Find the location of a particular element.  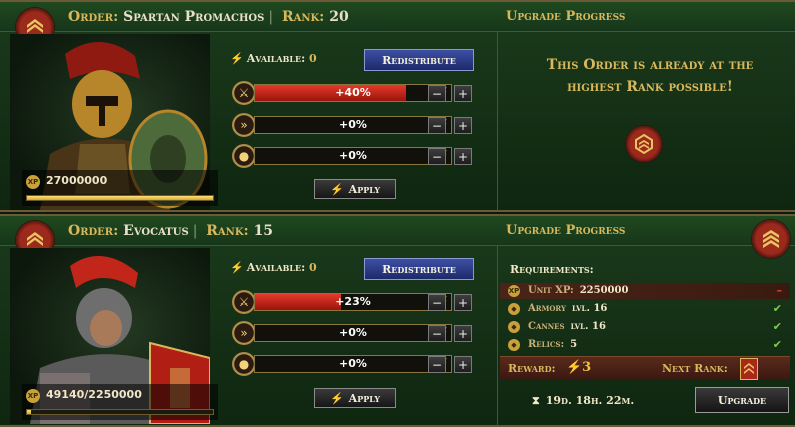

stat-row-attack: ⚔ +40%⚡ − + is located at coordinates (352, 93).